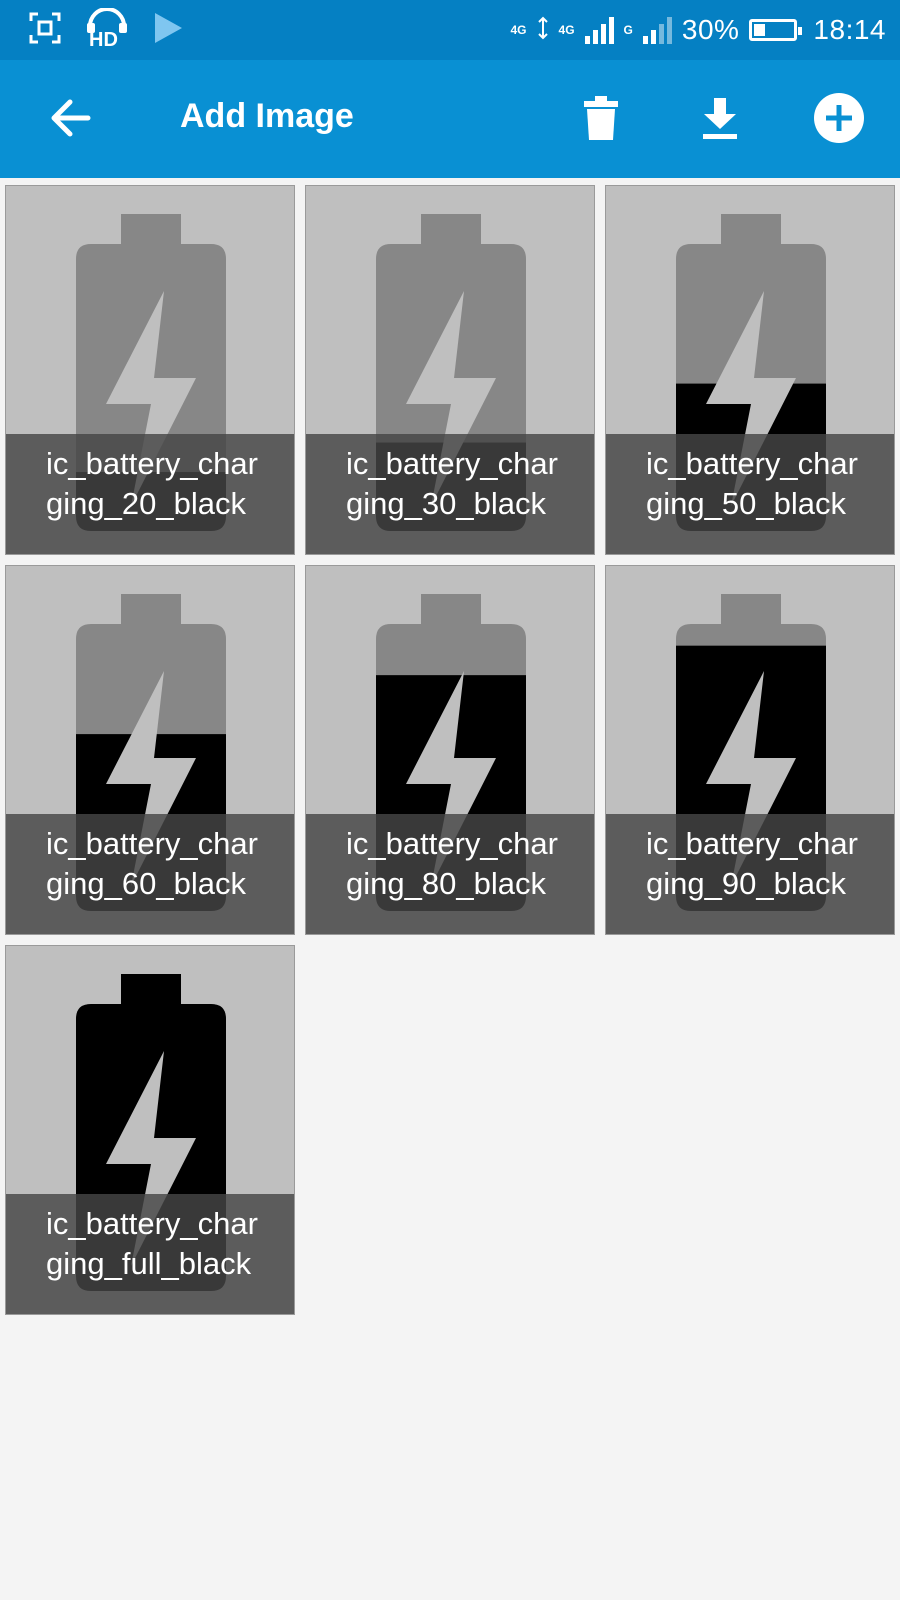 This screenshot has height=1600, width=900. What do you see at coordinates (750, 370) in the screenshot?
I see `image-tile: ic_battery_charging_50_black` at bounding box center [750, 370].